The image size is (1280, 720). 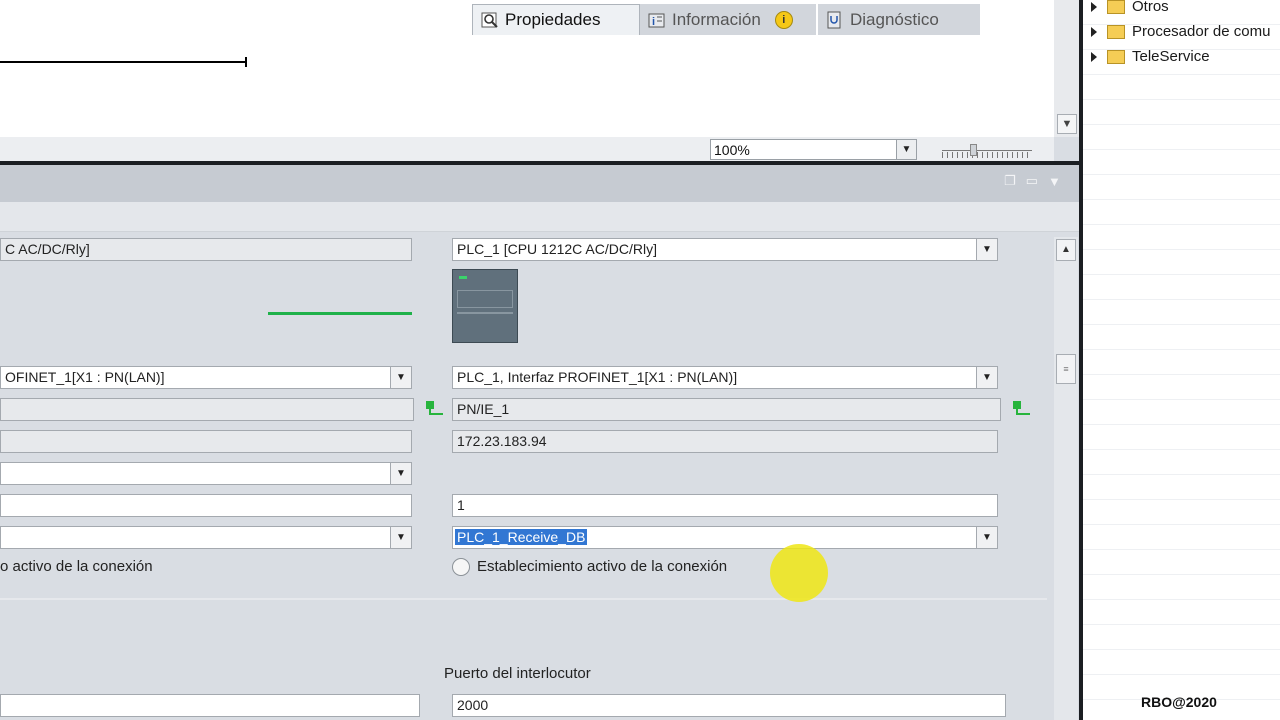 What do you see at coordinates (725, 249) in the screenshot?
I see `partner-endpoint-select: PLC_1 [CPU 1212C AC/DC/Rly] ▼` at bounding box center [725, 249].